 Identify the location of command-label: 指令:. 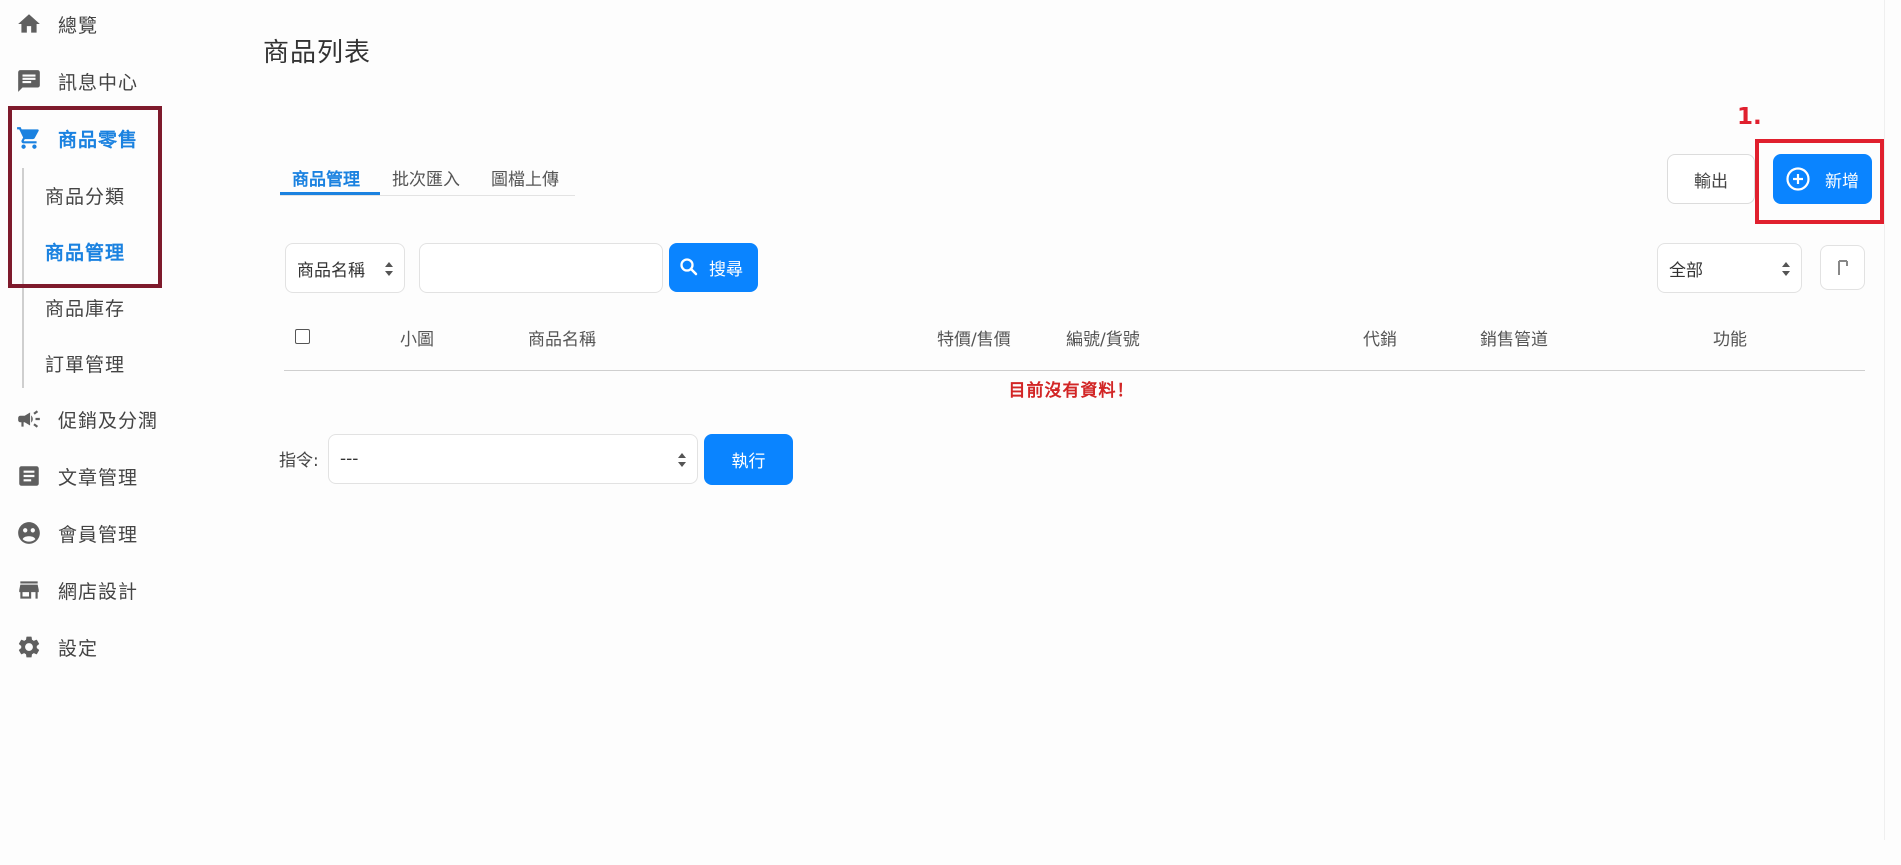
(299, 461).